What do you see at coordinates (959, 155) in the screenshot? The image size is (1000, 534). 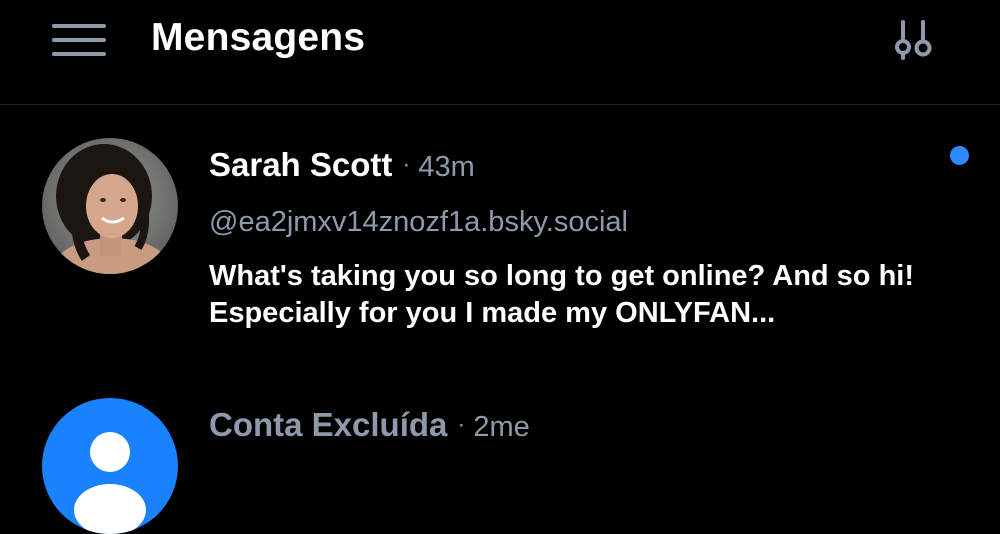 I see `unread-indicator` at bounding box center [959, 155].